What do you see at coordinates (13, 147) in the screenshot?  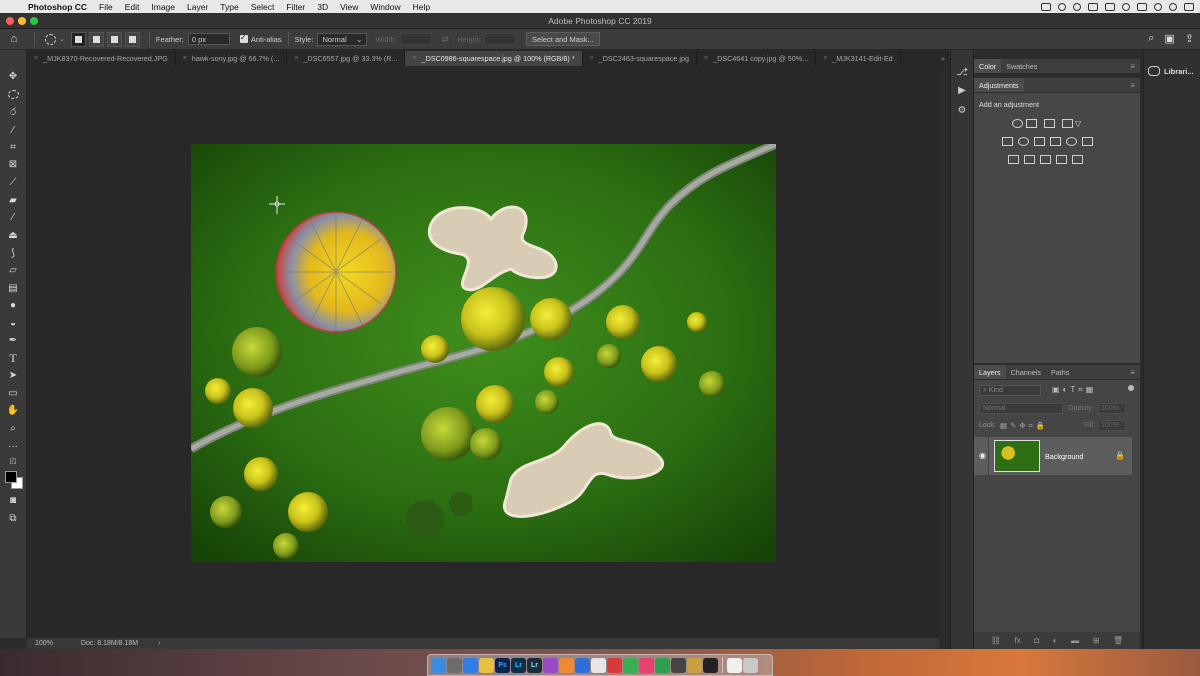 I see `crop-tool-icon: ⌗` at bounding box center [13, 147].